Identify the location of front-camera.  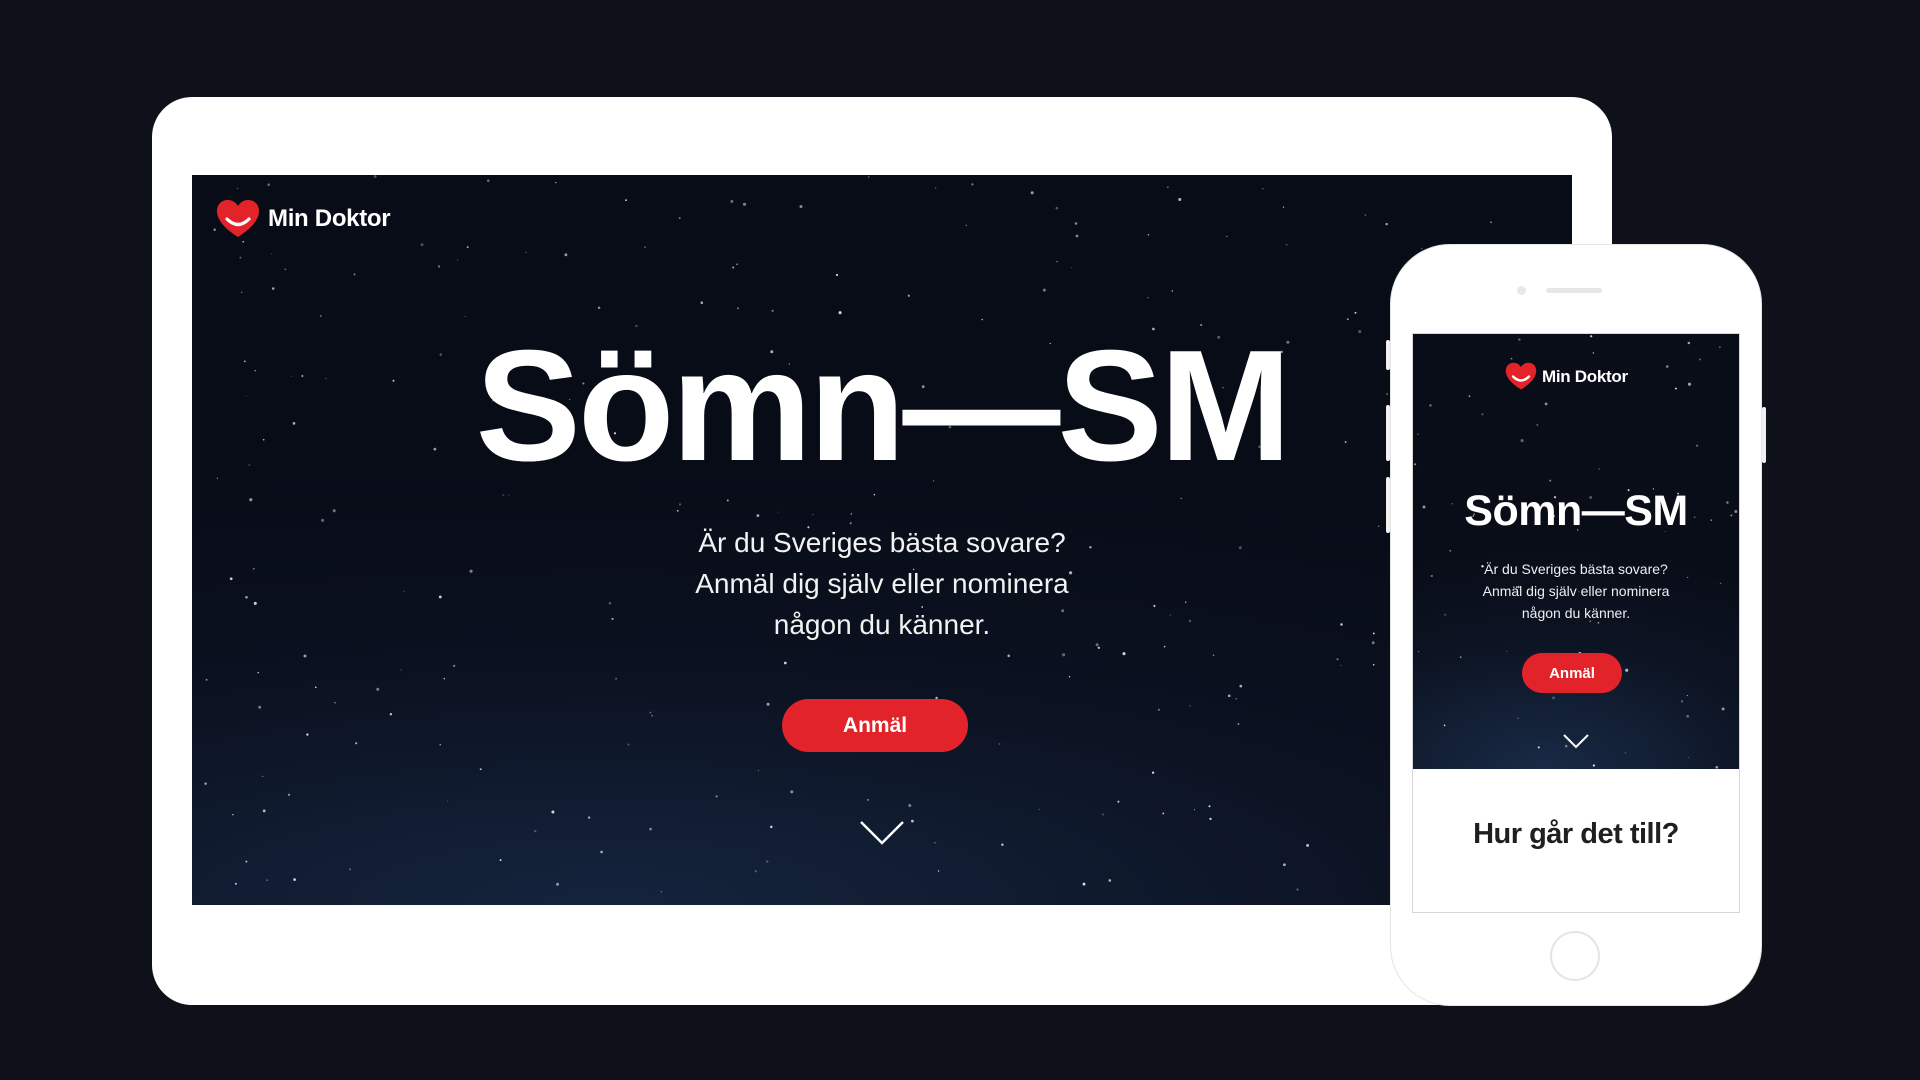
(1521, 290).